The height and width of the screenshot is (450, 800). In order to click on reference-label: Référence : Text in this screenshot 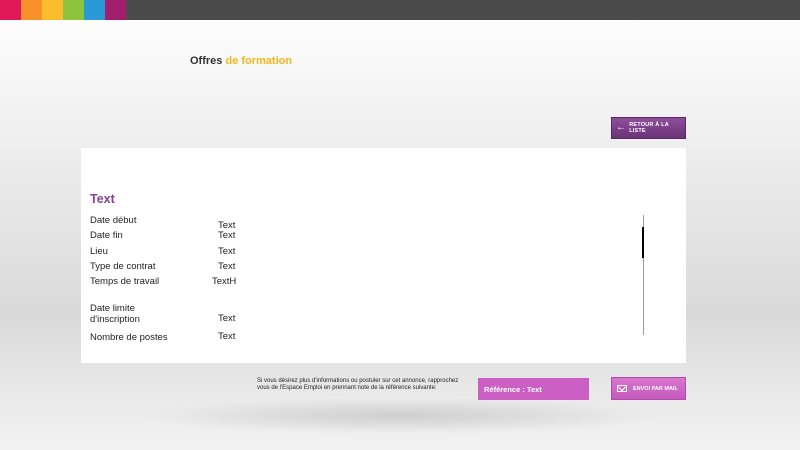, I will do `click(513, 389)`.